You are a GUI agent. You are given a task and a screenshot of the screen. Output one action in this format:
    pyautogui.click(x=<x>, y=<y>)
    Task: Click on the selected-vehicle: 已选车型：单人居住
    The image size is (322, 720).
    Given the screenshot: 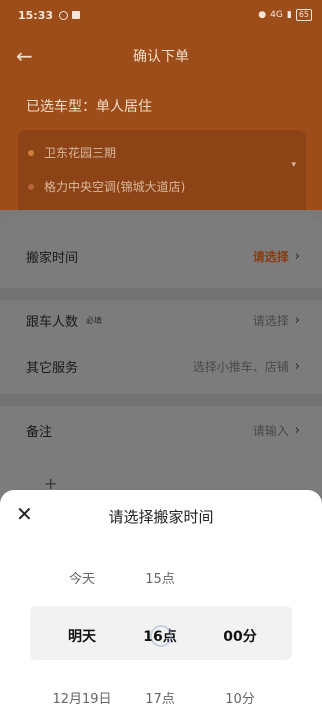 What is the action you would take?
    pyautogui.click(x=89, y=107)
    